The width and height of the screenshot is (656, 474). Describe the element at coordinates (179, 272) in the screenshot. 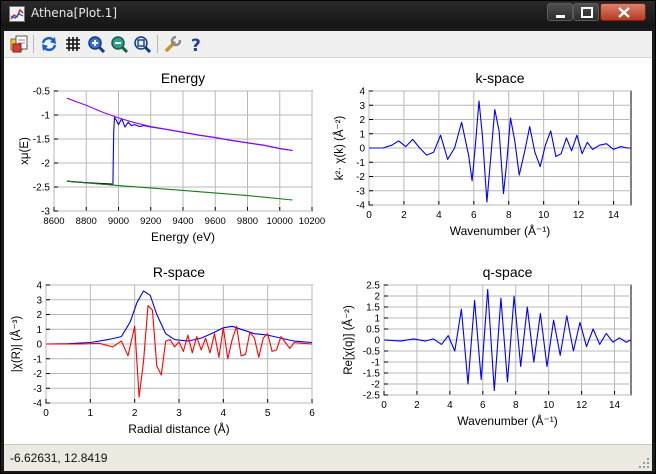

I see `chart-title: R-space` at that location.